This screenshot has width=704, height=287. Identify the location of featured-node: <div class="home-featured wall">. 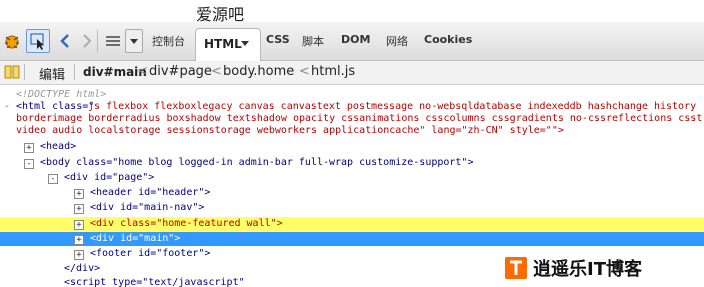
(186, 224).